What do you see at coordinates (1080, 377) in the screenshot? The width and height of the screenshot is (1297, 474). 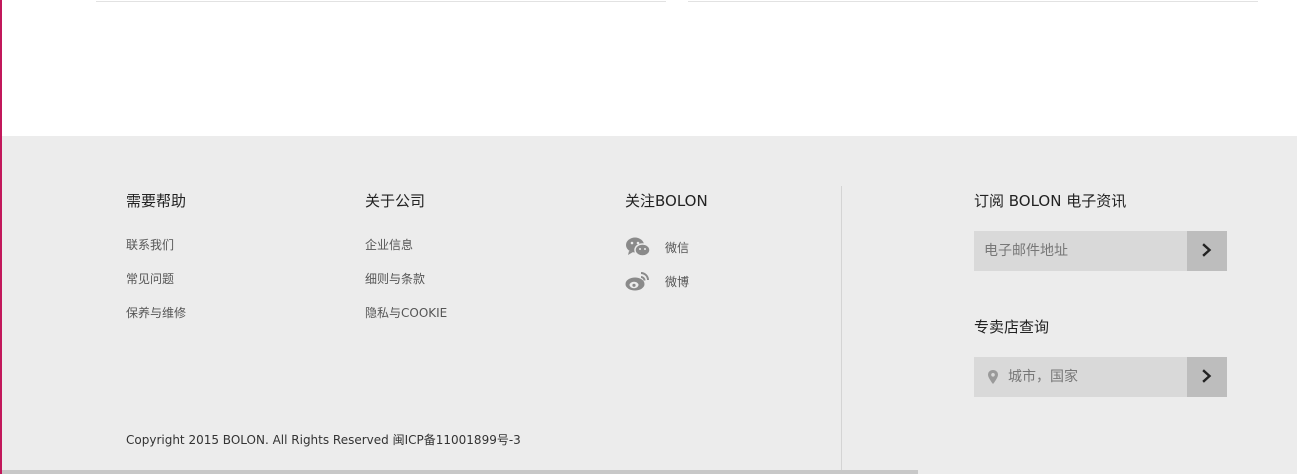 I see `city-country-input` at bounding box center [1080, 377].